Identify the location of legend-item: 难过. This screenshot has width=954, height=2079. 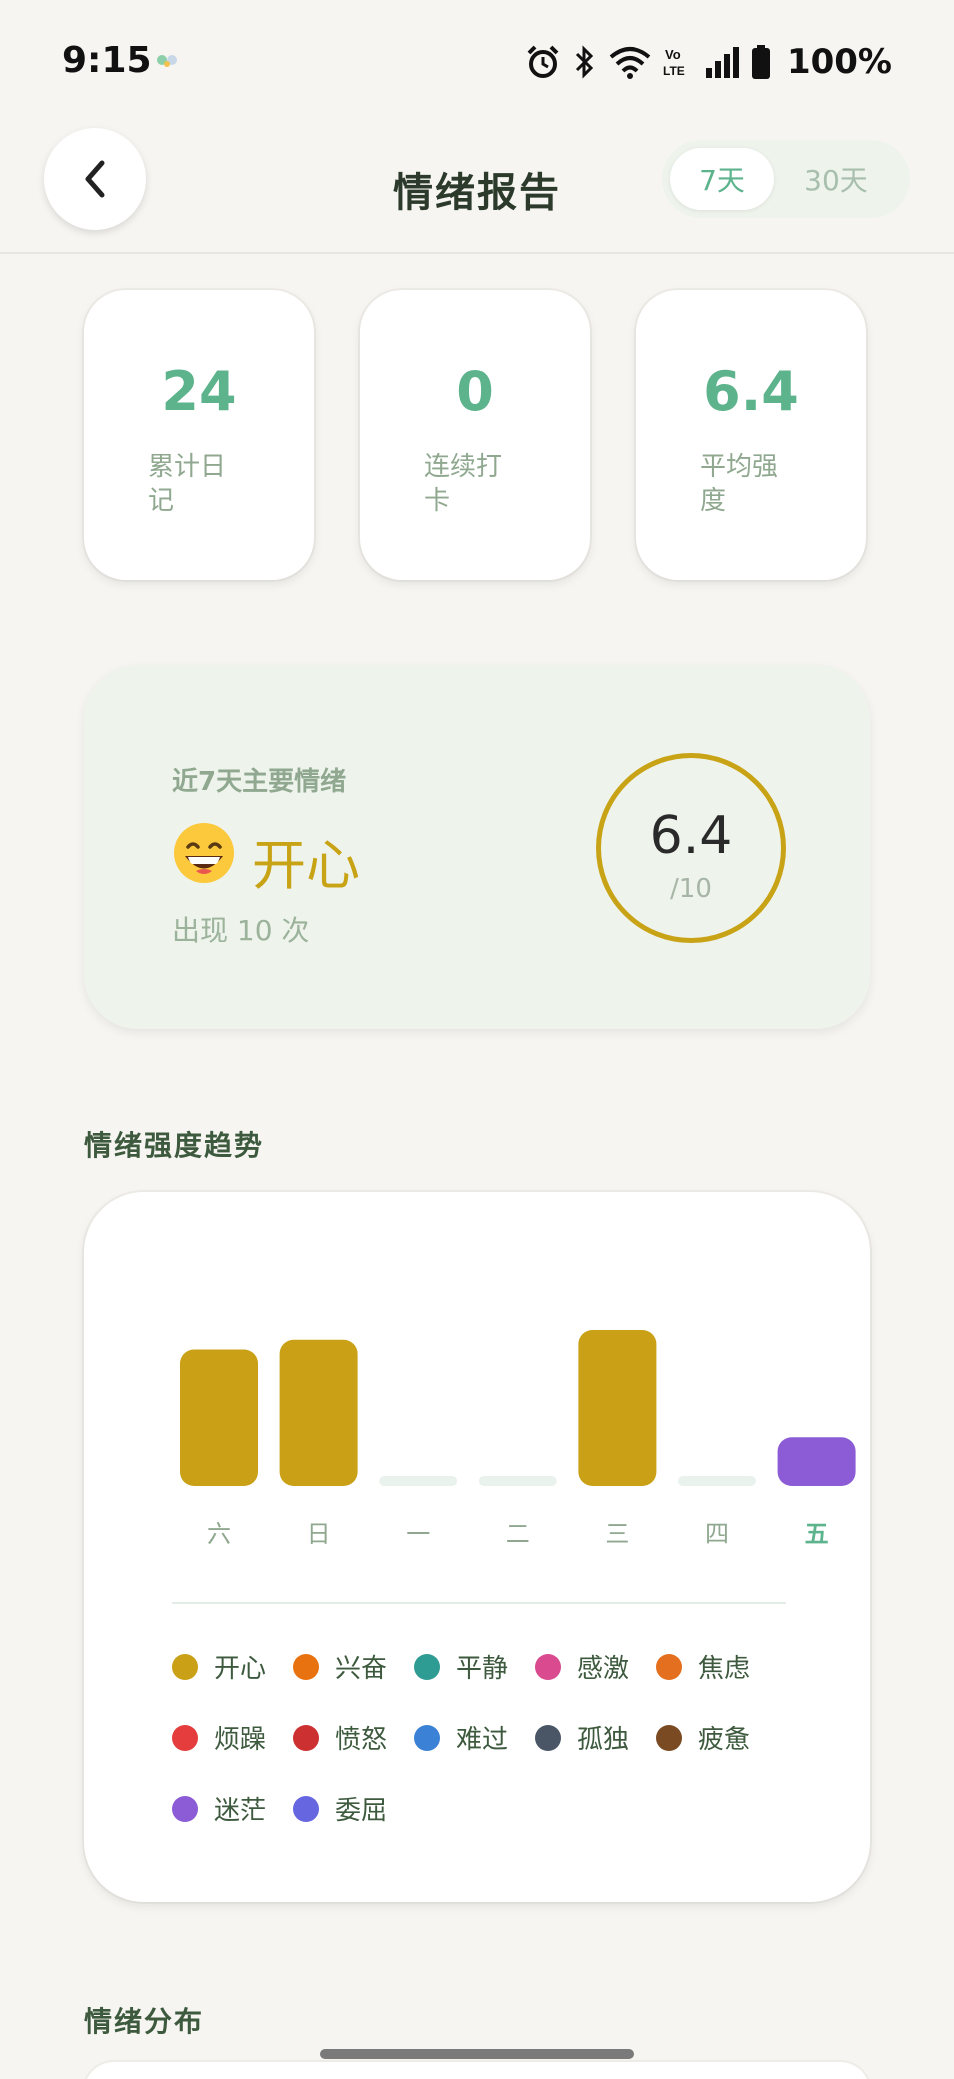
(474, 1737).